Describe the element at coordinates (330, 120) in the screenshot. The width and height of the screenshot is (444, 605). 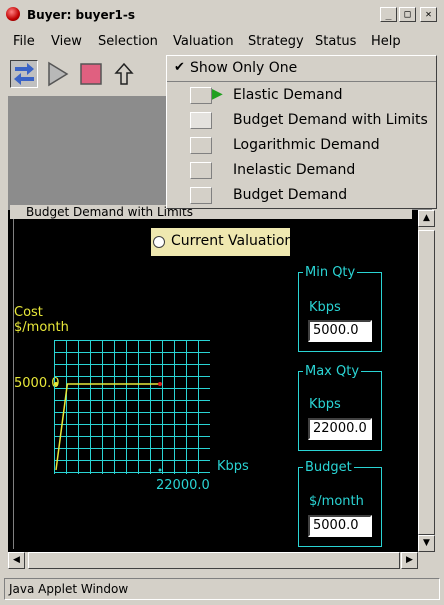
I see `menu-item-budget-demand-with-limits: Budget Demand with Limits` at that location.